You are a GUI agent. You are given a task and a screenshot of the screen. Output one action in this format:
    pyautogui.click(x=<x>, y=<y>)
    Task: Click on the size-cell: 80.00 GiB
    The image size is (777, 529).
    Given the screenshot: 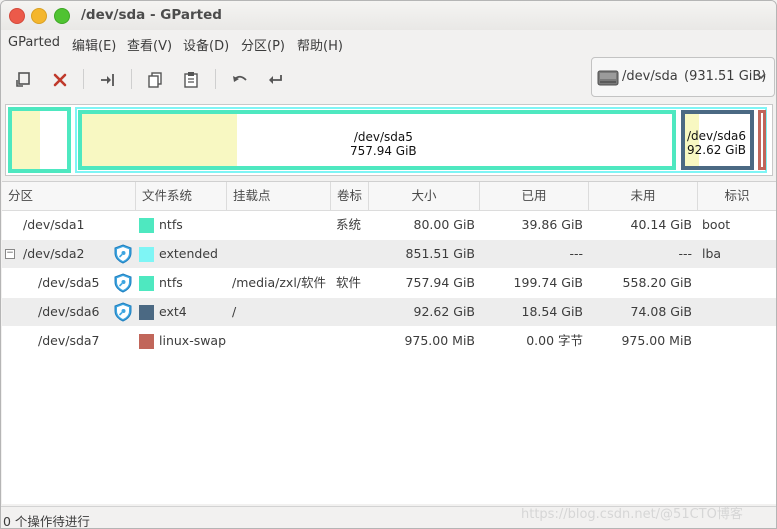 What is the action you would take?
    pyautogui.click(x=444, y=224)
    